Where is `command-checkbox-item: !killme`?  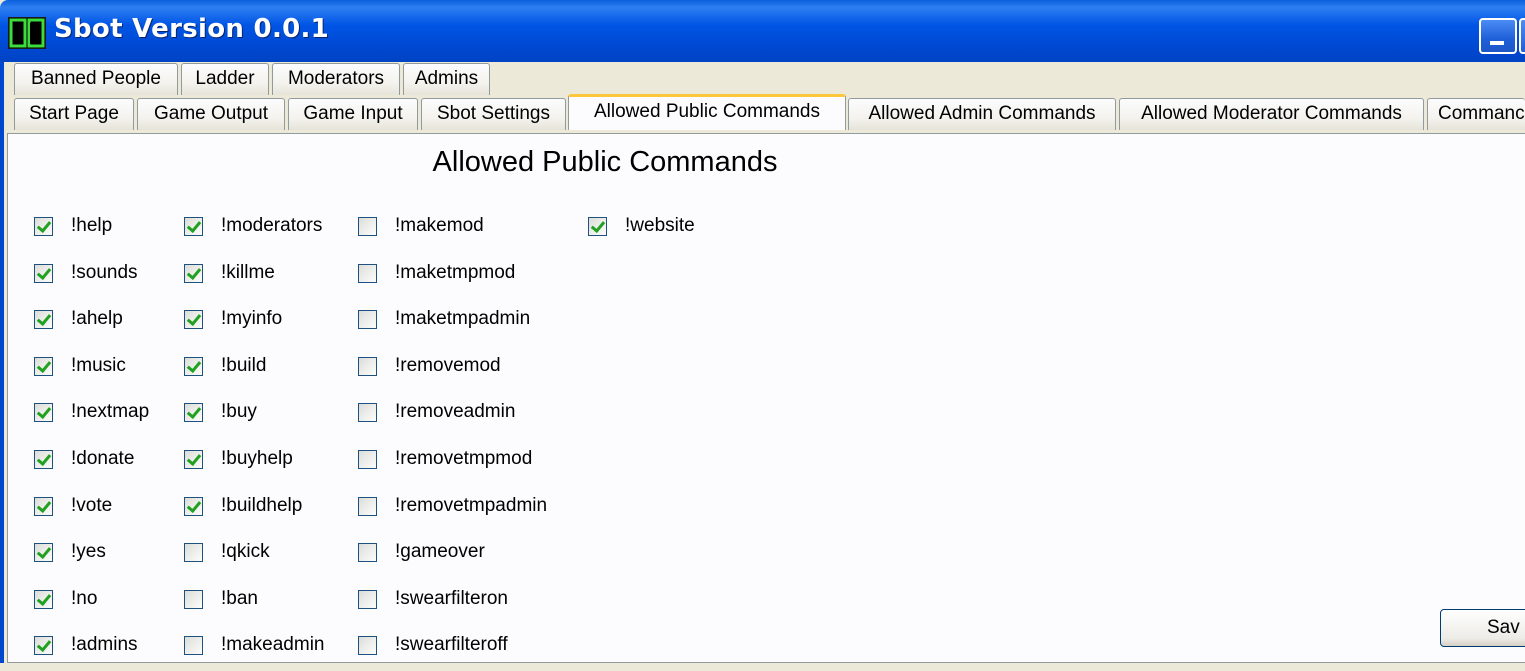
command-checkbox-item: !killme is located at coordinates (229, 273).